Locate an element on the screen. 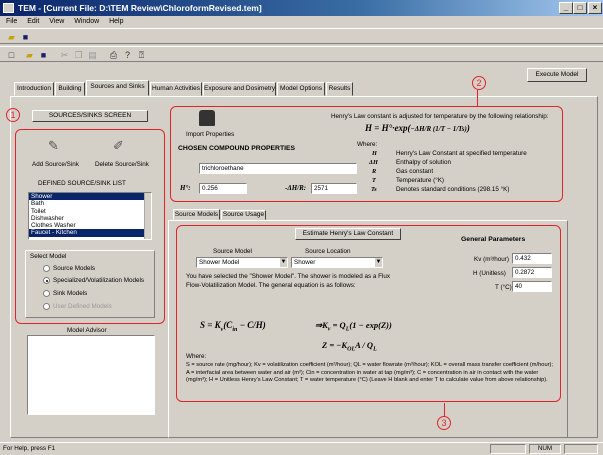 This screenshot has width=603, height=455. menu-bar: File Edit View Window Help is located at coordinates (301, 21).